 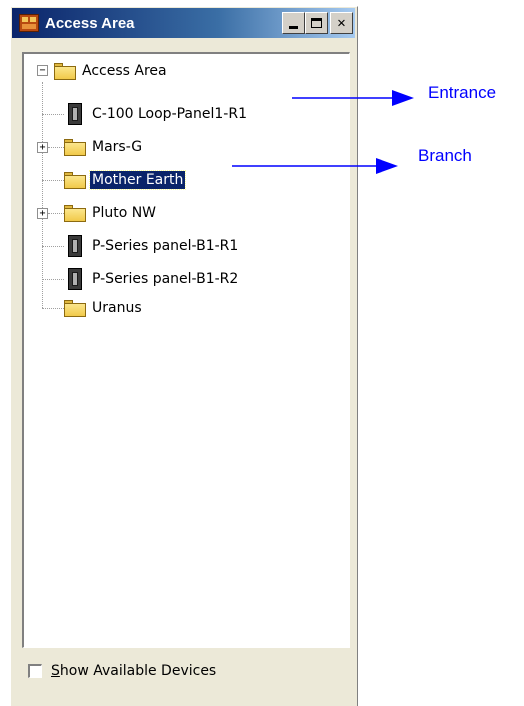 What do you see at coordinates (462, 92) in the screenshot?
I see `annotation-entrance: Entrance` at bounding box center [462, 92].